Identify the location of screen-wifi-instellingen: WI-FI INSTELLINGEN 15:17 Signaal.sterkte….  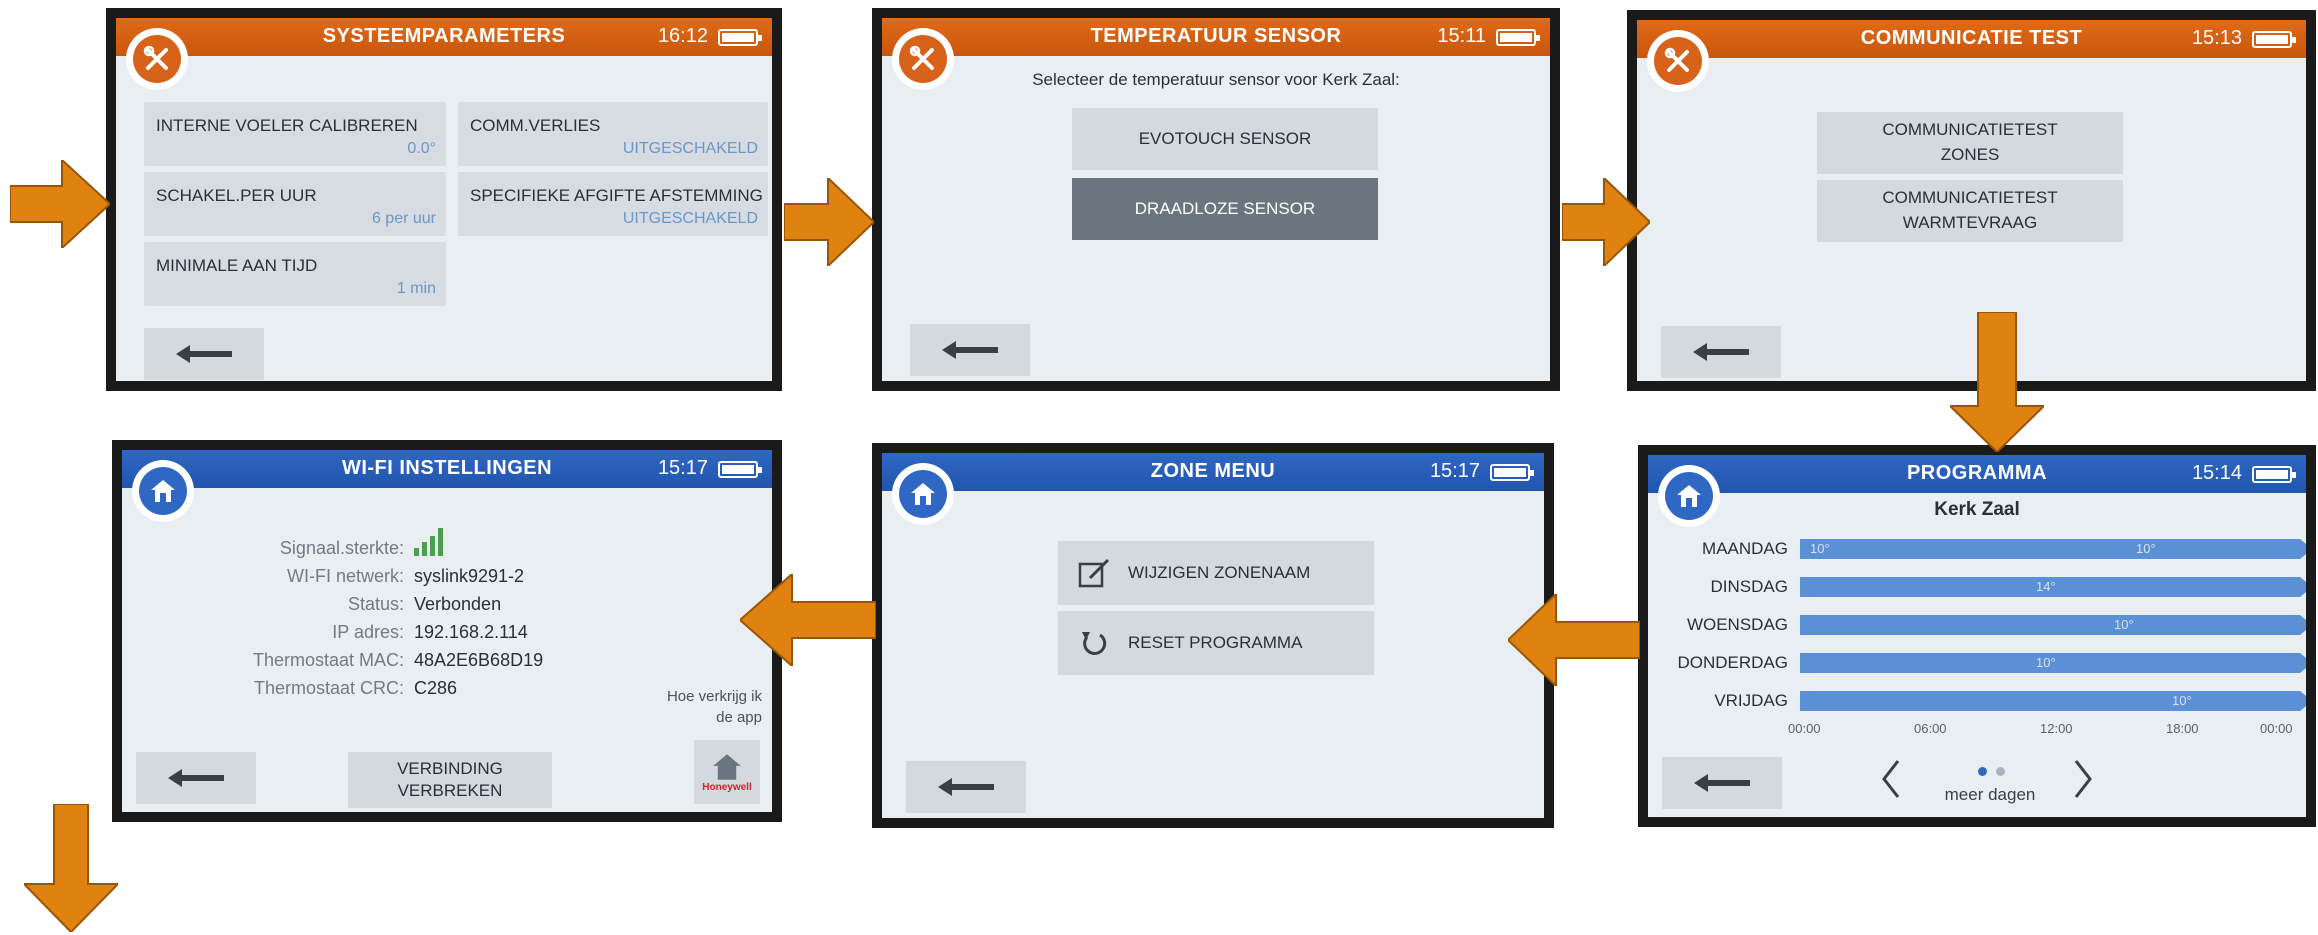
(447, 631).